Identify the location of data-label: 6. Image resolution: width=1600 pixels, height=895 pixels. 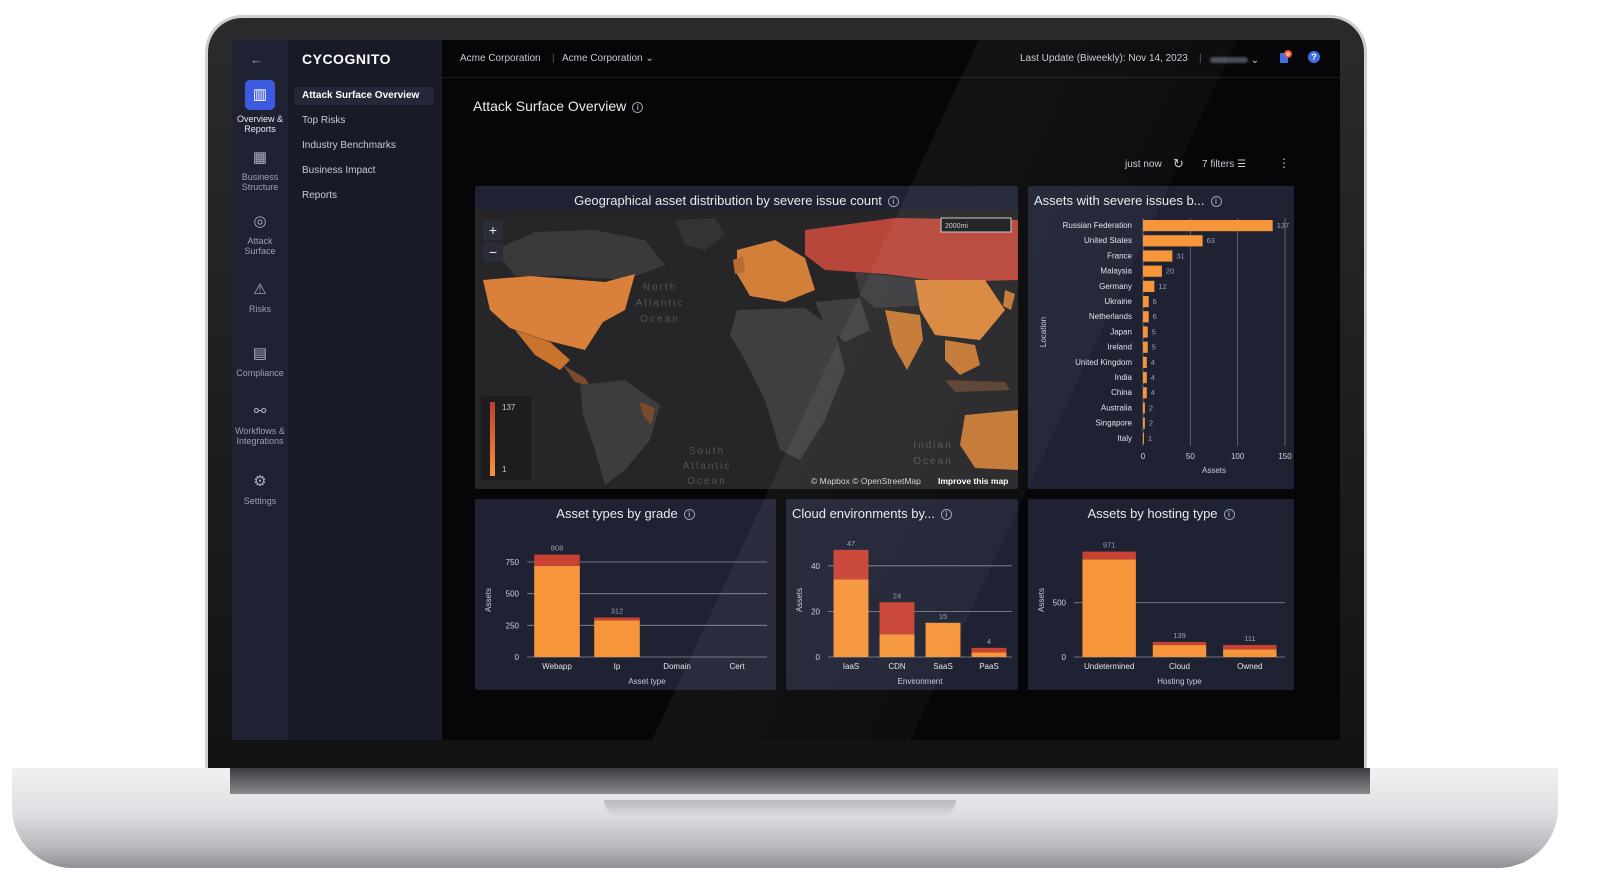
(1155, 301).